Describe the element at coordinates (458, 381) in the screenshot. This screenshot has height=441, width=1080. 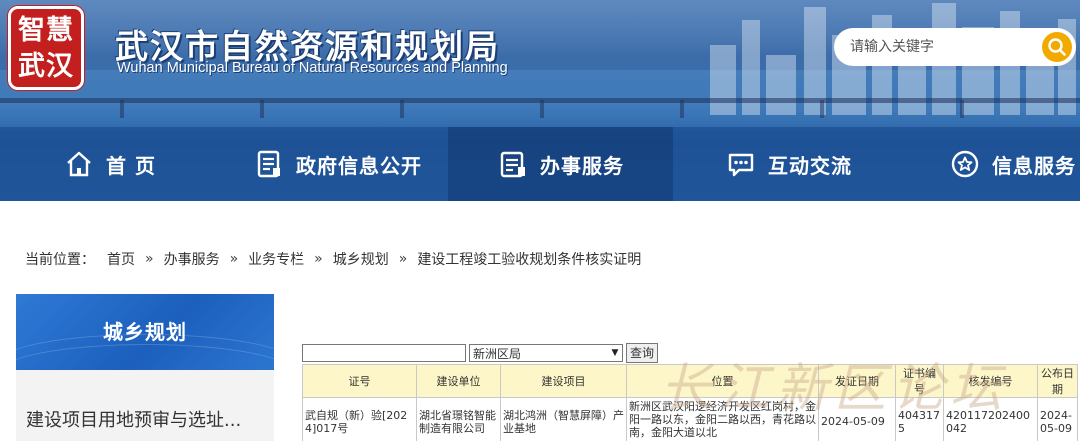
I see `column-header: 建设单位` at that location.